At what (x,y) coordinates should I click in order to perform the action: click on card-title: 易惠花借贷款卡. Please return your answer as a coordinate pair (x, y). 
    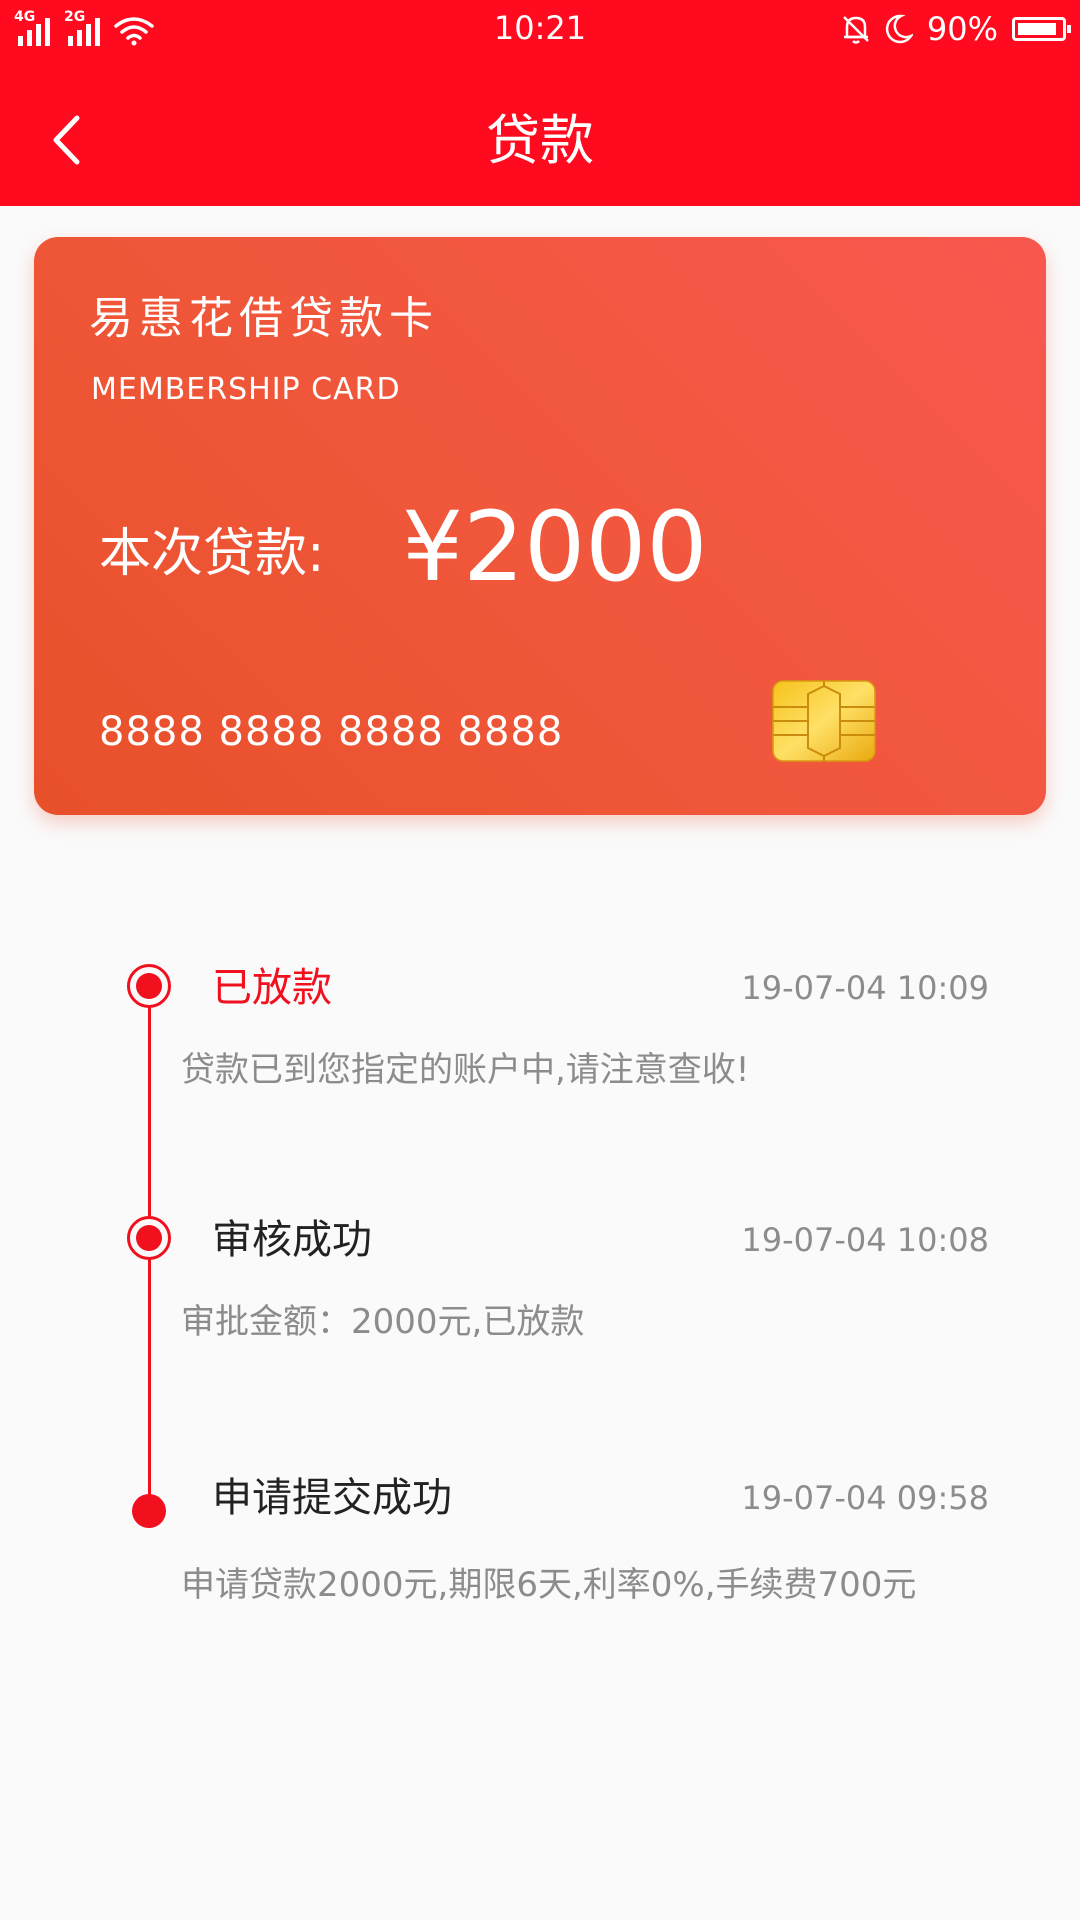
    Looking at the image, I should click on (264, 318).